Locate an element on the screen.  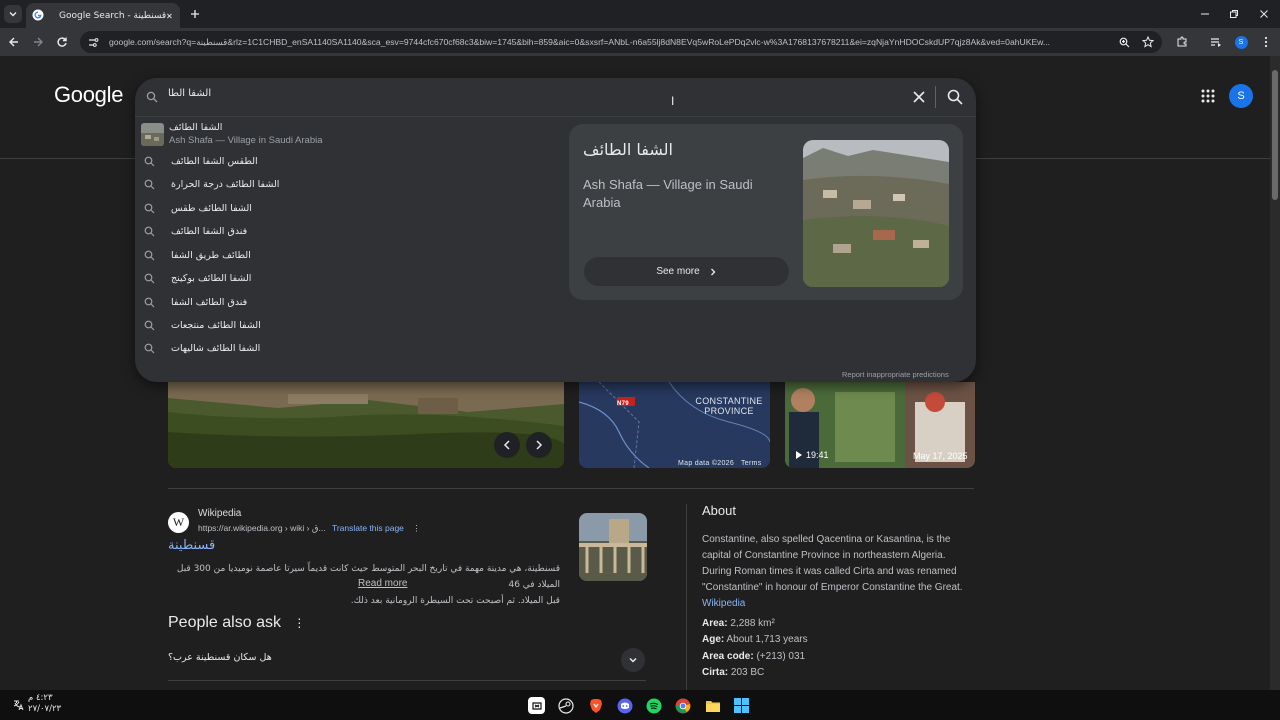
paa-question: هل سكان قسنطينة عرب؟ is located at coordinates (220, 657).